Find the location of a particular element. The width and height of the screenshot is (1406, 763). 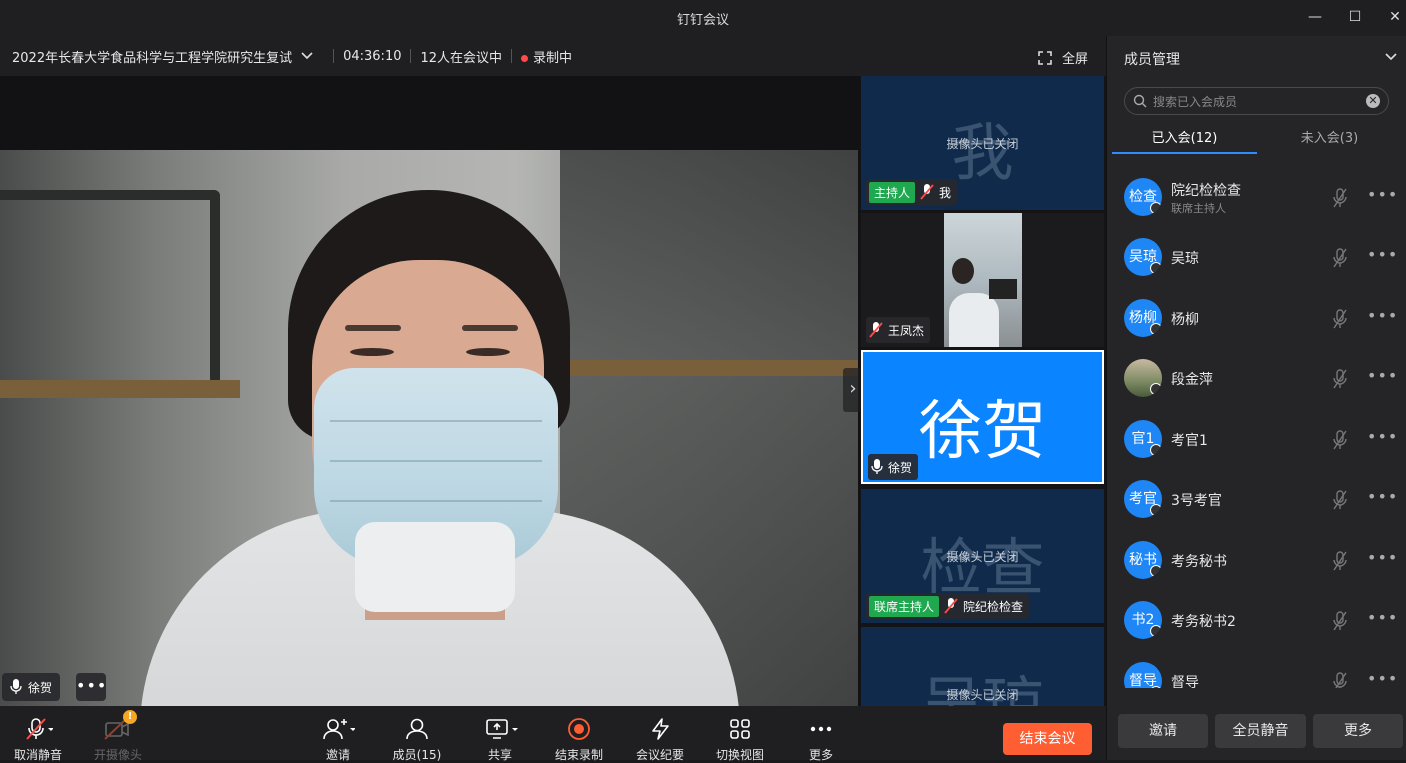

tile-name: 我 is located at coordinates (945, 192).